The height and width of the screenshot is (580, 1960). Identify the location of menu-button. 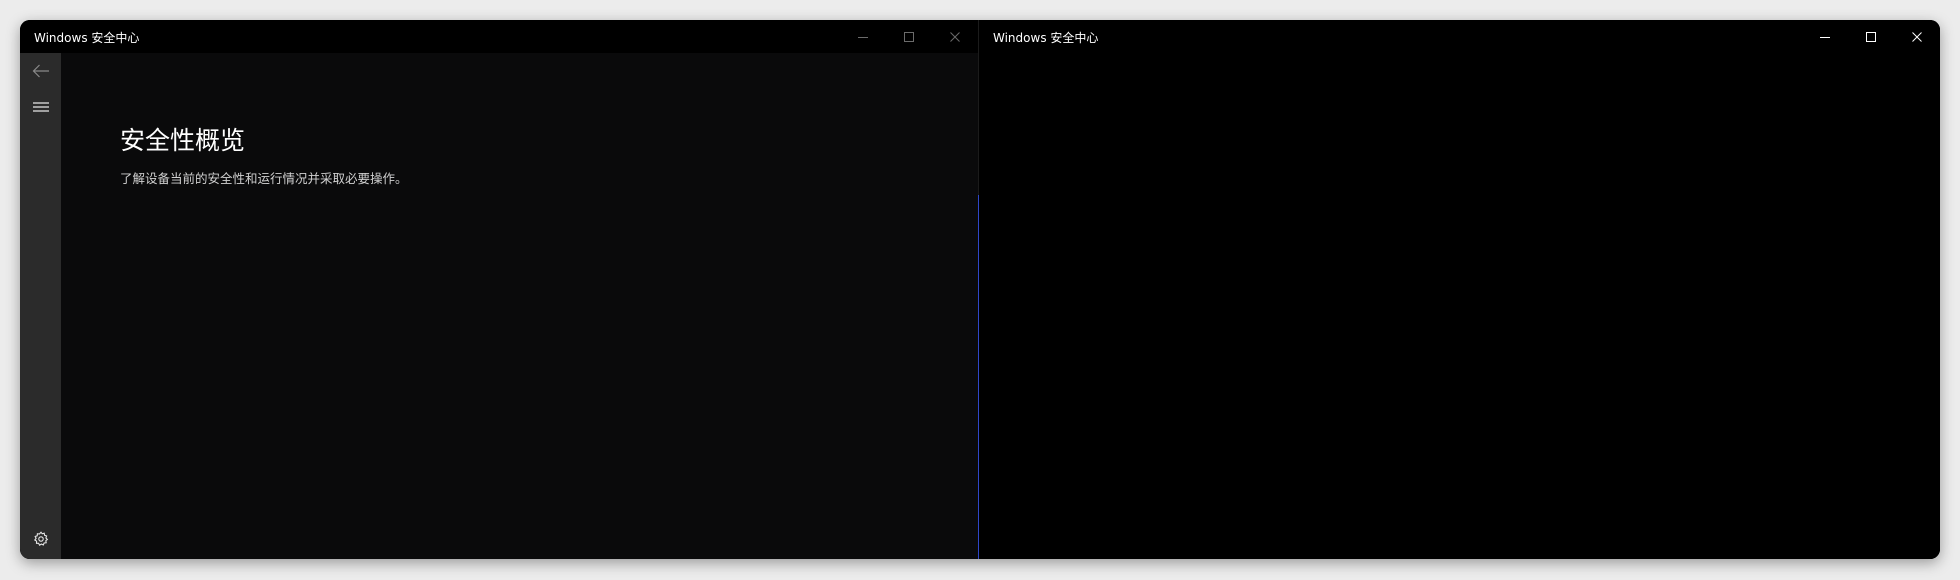
(40, 107).